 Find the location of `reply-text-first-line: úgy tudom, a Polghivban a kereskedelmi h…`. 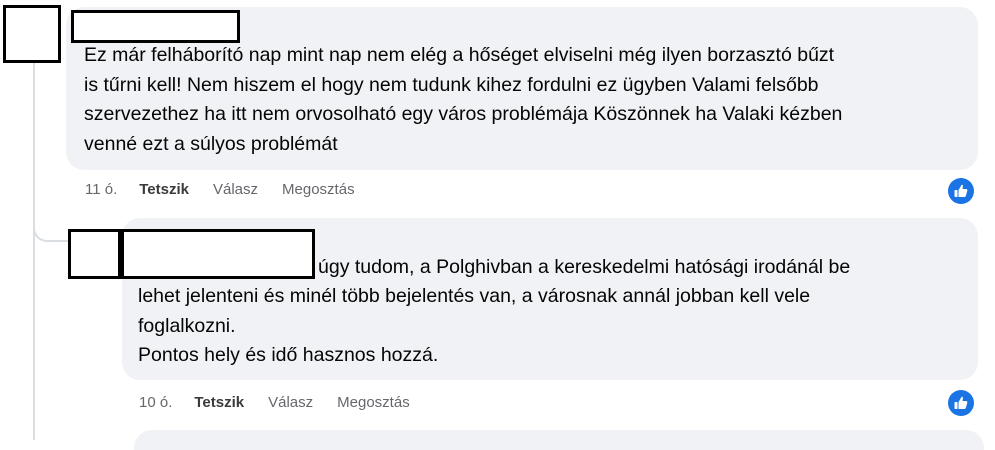

reply-text-first-line: úgy tudom, a Polghivban a kereskedelmi h… is located at coordinates (584, 267).